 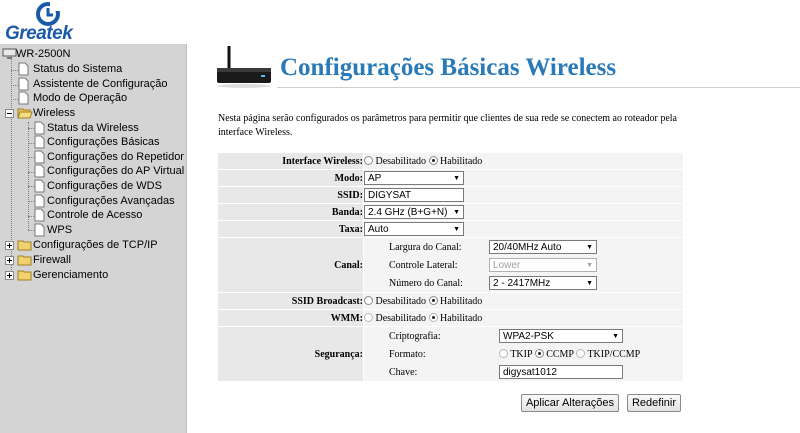 What do you see at coordinates (290, 229) in the screenshot?
I see `rate-label: Taxa:` at bounding box center [290, 229].